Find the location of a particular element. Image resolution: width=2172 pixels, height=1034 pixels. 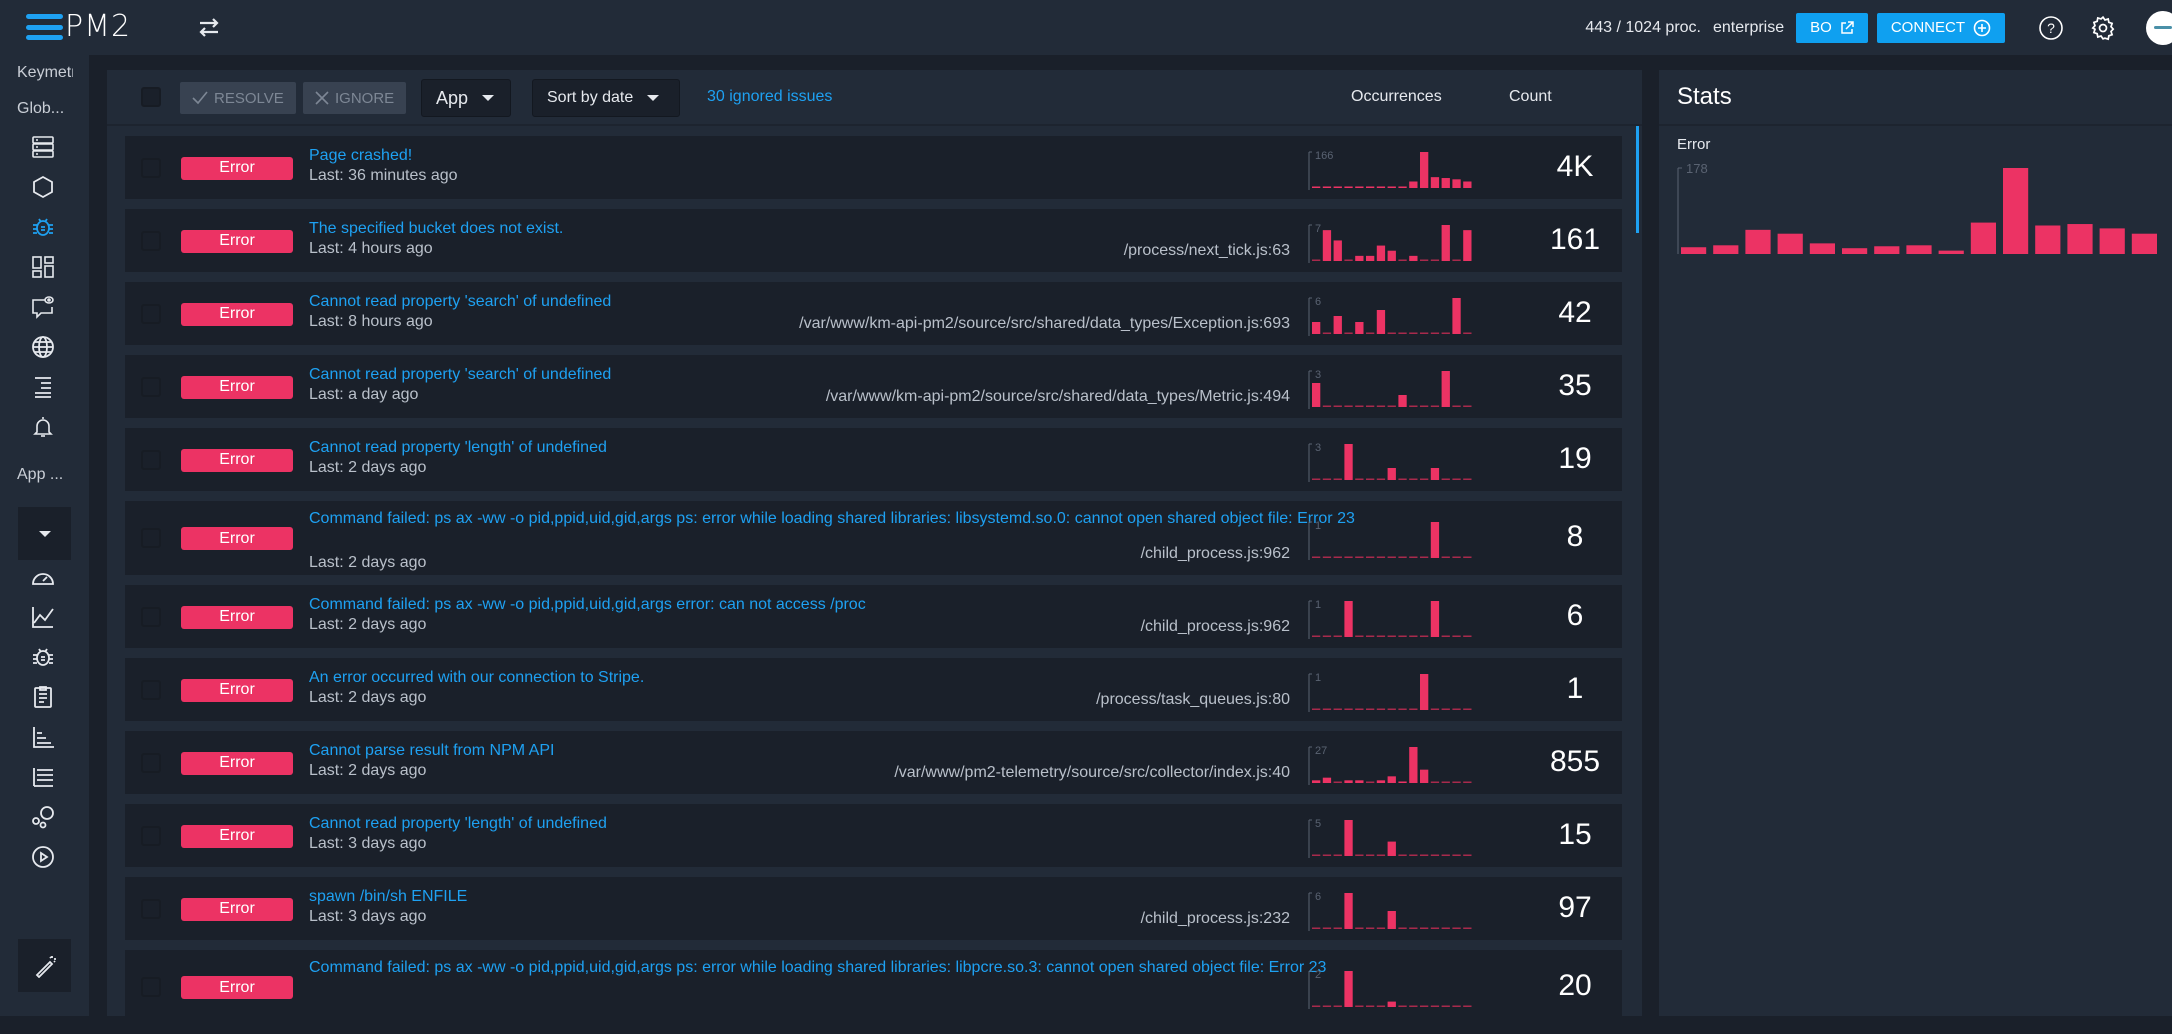

occurrences-sparkline: 27 is located at coordinates (1390, 765).